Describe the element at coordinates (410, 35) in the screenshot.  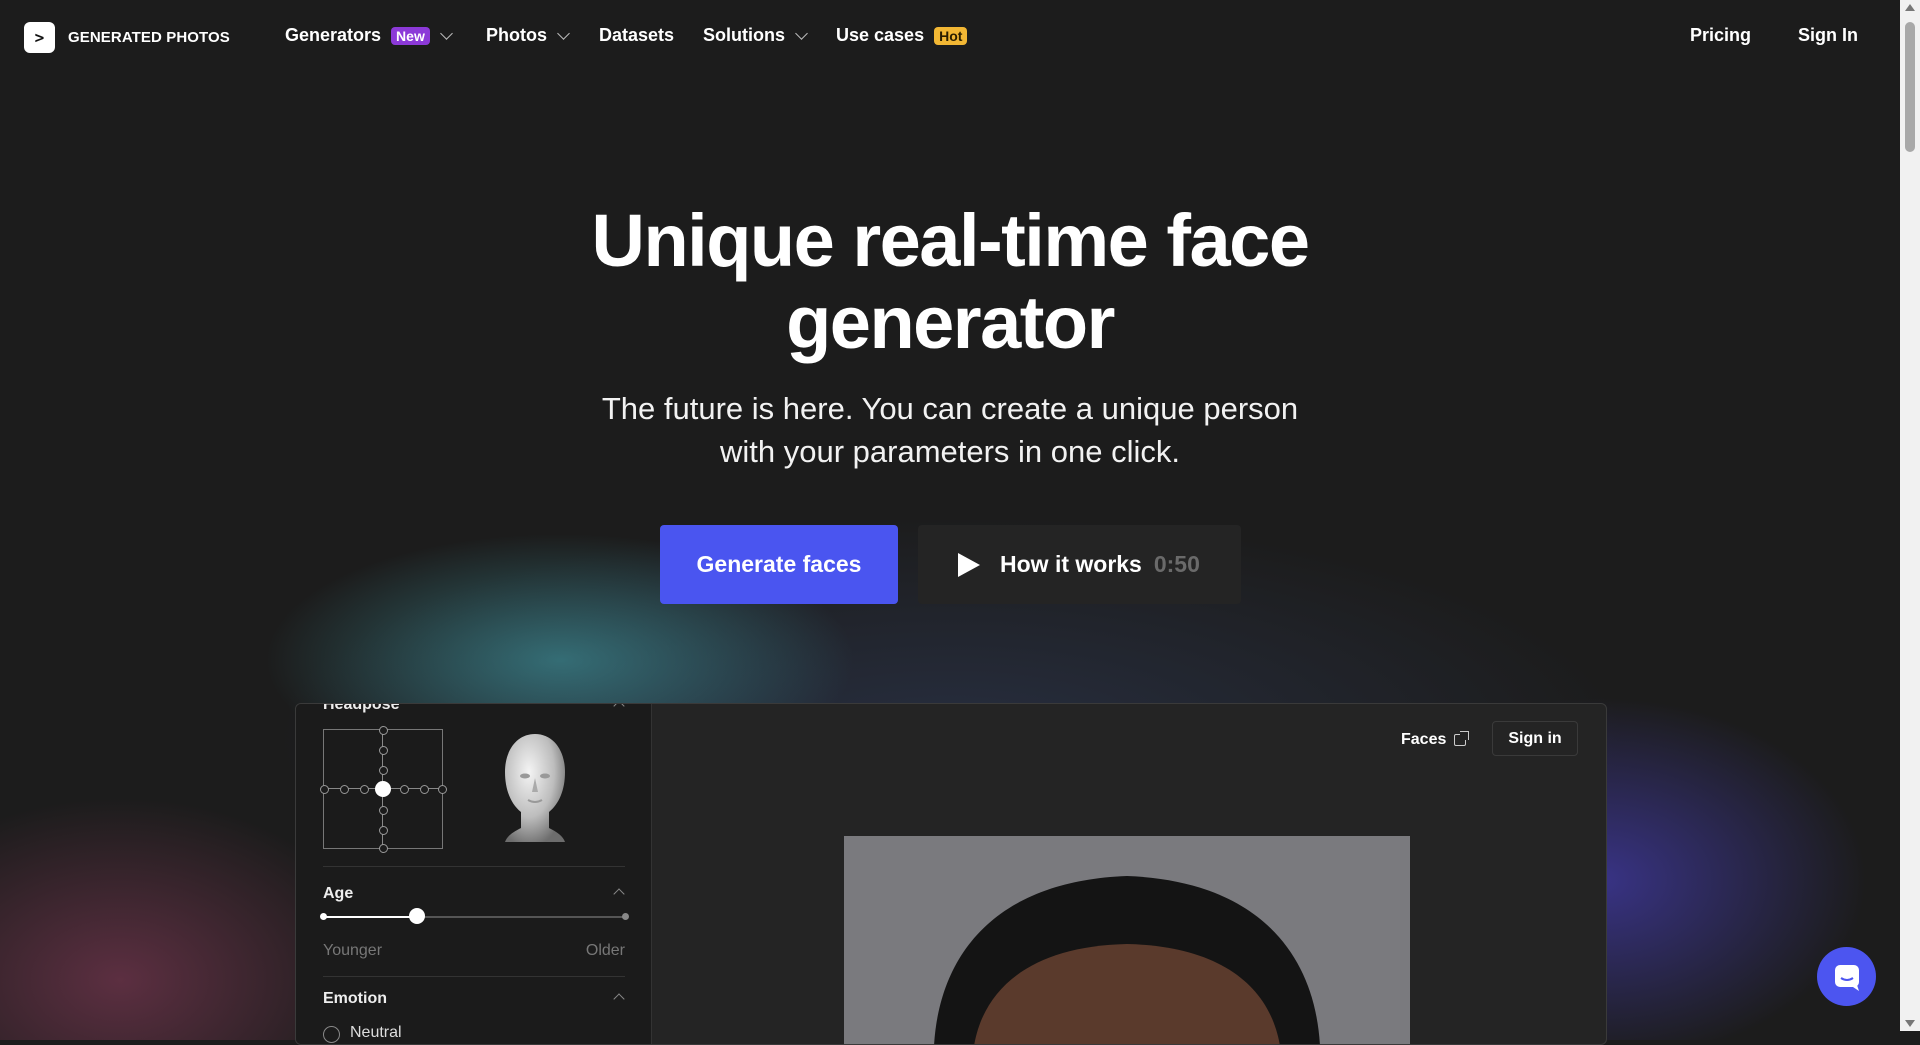
I see `new-badge: New` at that location.